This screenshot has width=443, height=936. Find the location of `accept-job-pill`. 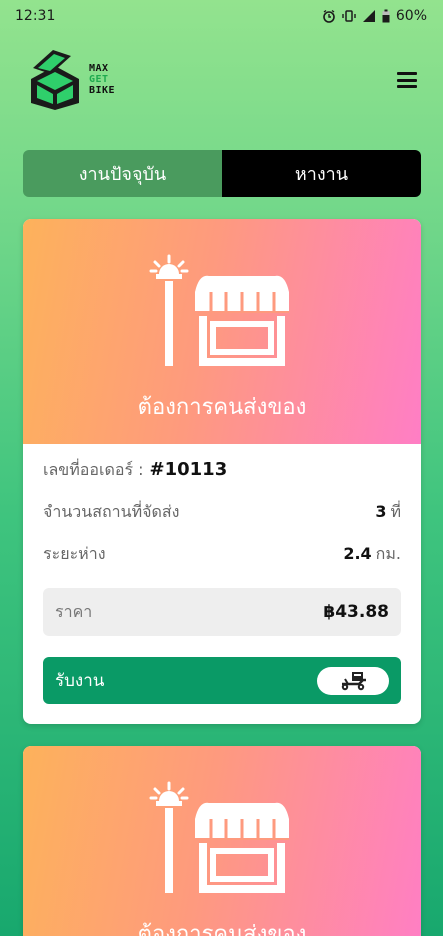

accept-job-pill is located at coordinates (353, 680).